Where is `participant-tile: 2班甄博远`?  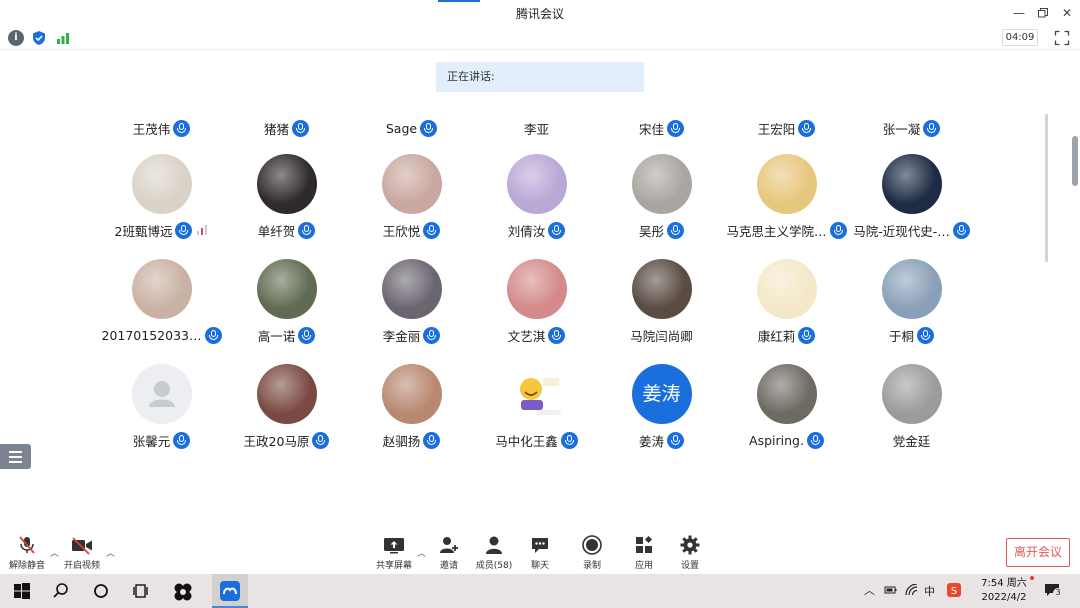 participant-tile: 2班甄博远 is located at coordinates (161, 197).